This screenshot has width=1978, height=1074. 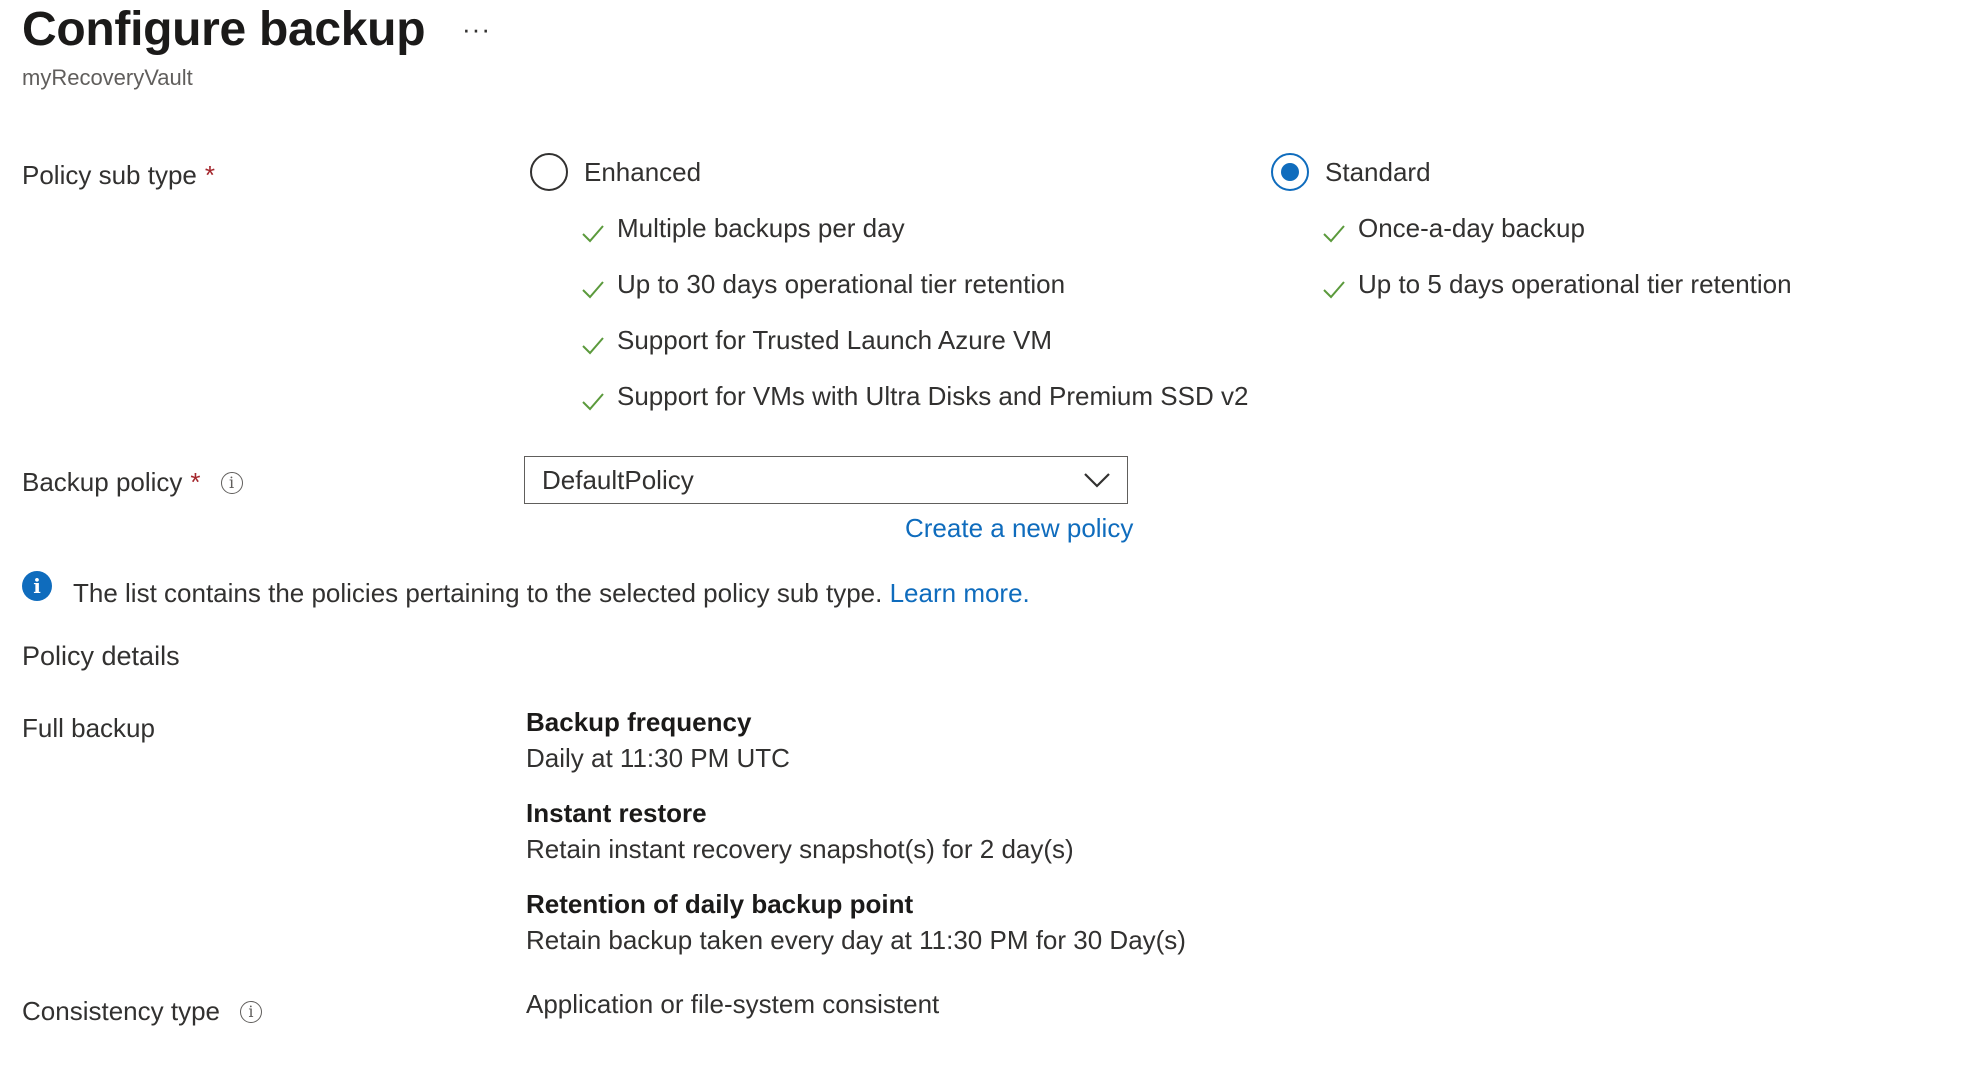 I want to click on policy-details-heading: Policy details, so click(x=101, y=656).